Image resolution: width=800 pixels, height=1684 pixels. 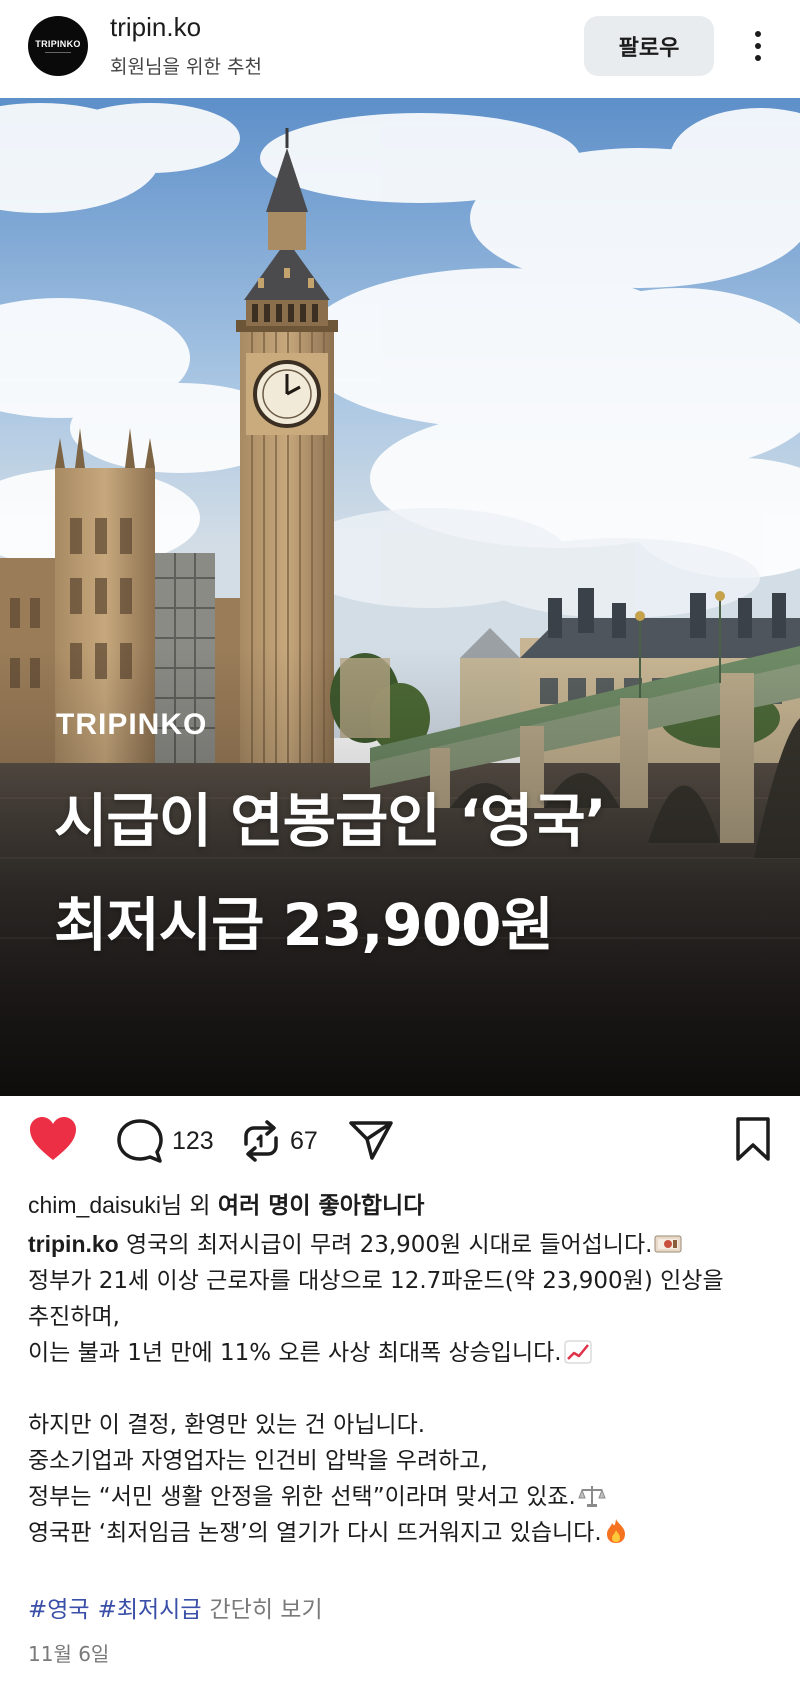 I want to click on headline-line-1: 시급이 연봉급인 ‘영국’, so click(x=330, y=821).